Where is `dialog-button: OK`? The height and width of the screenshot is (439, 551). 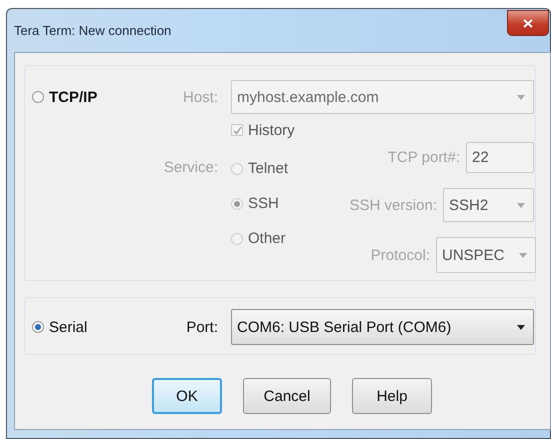 dialog-button: OK is located at coordinates (187, 396).